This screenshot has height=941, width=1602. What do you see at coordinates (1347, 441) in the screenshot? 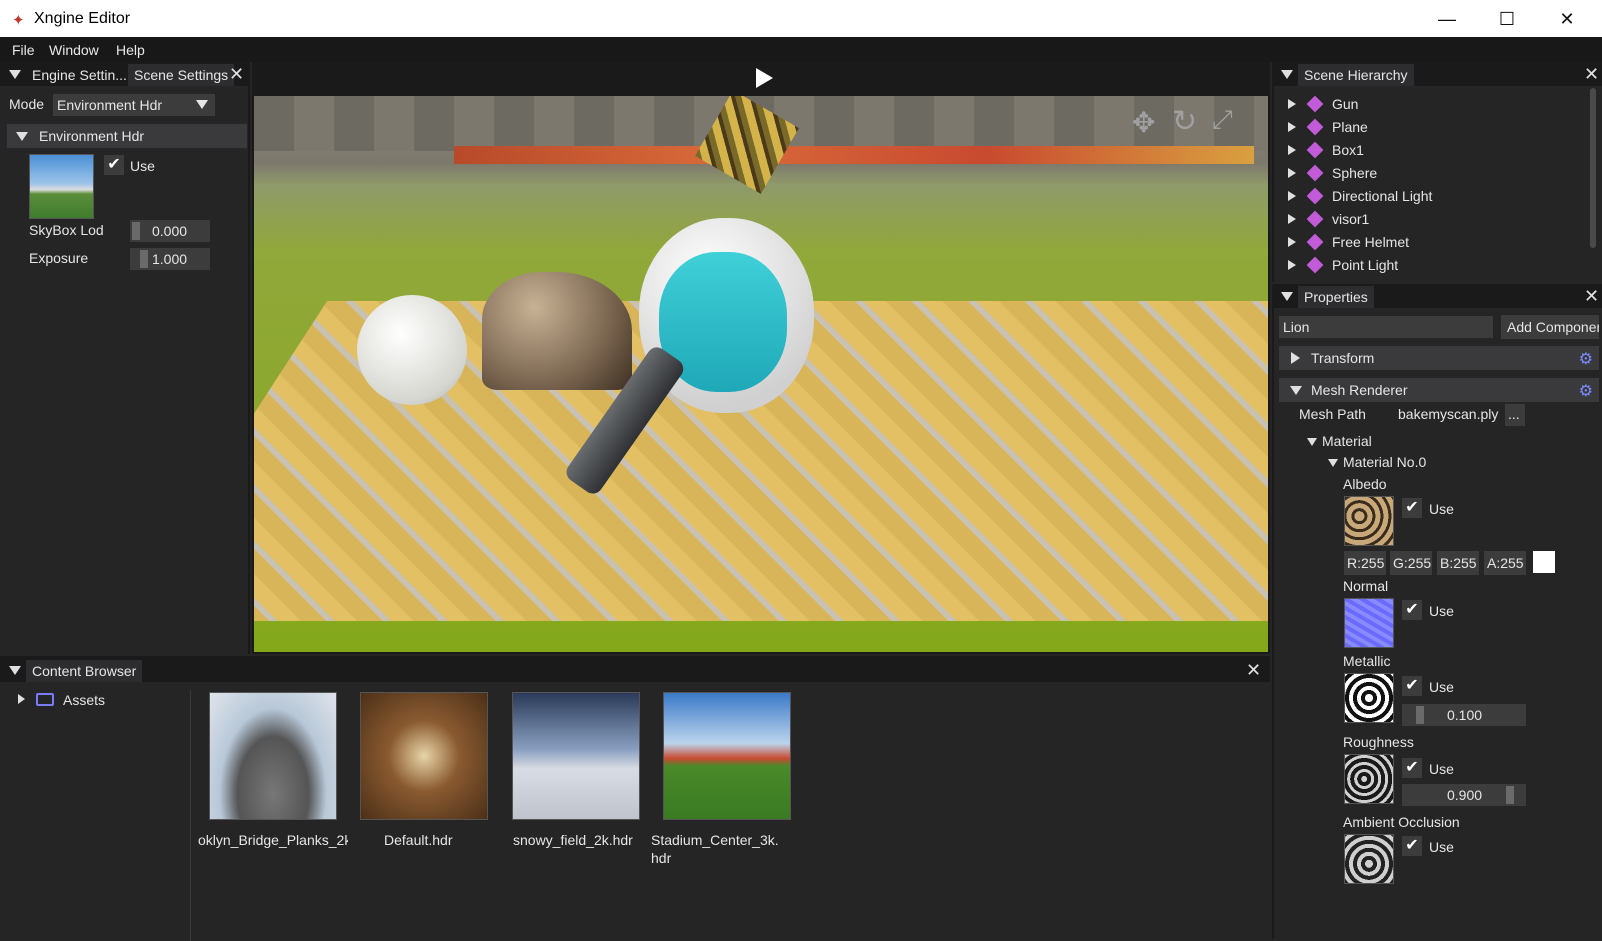
I see `material-label: Material` at bounding box center [1347, 441].